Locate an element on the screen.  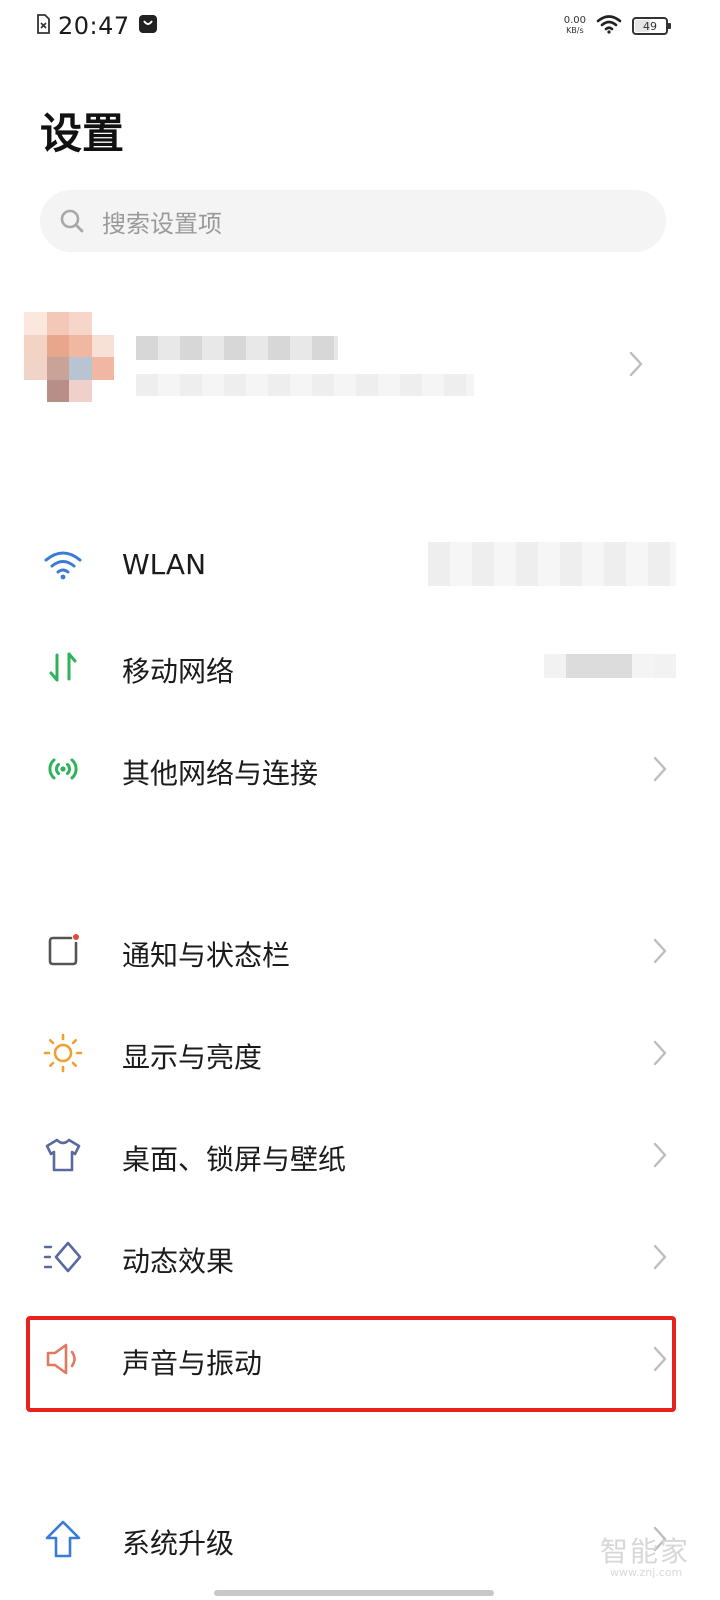
highlight-box is located at coordinates (351, 1364).